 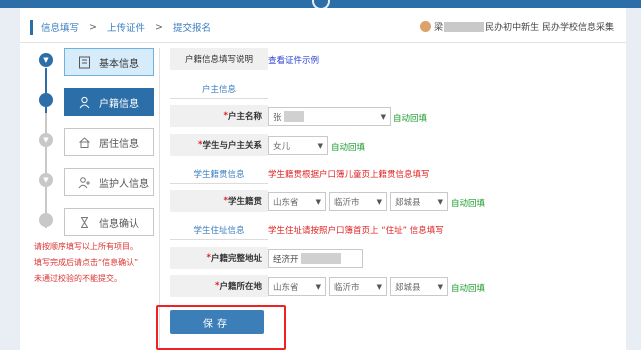 I want to click on step-household-info: 户籍信息, so click(x=109, y=102).